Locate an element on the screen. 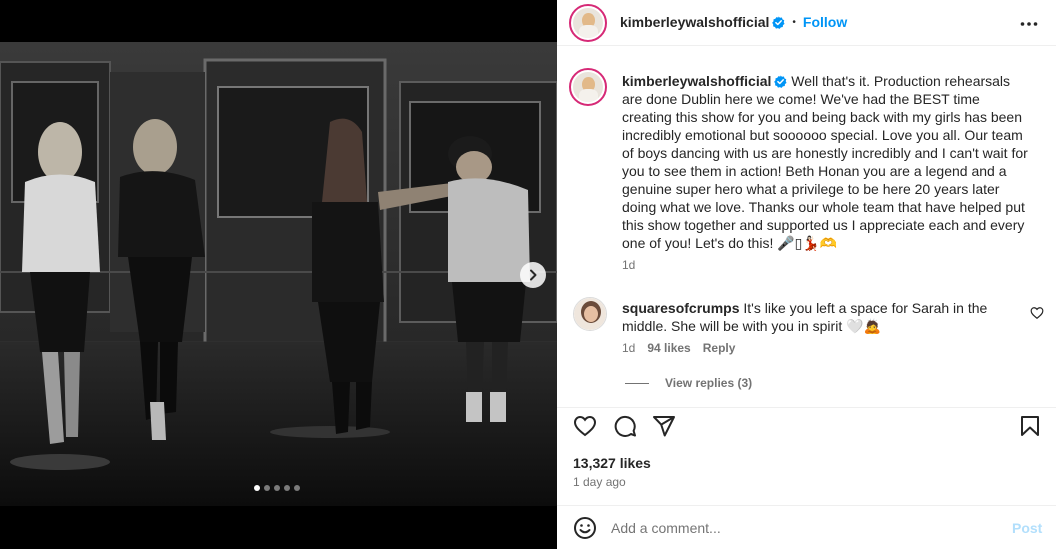  carousel-indicator is located at coordinates (277, 488).